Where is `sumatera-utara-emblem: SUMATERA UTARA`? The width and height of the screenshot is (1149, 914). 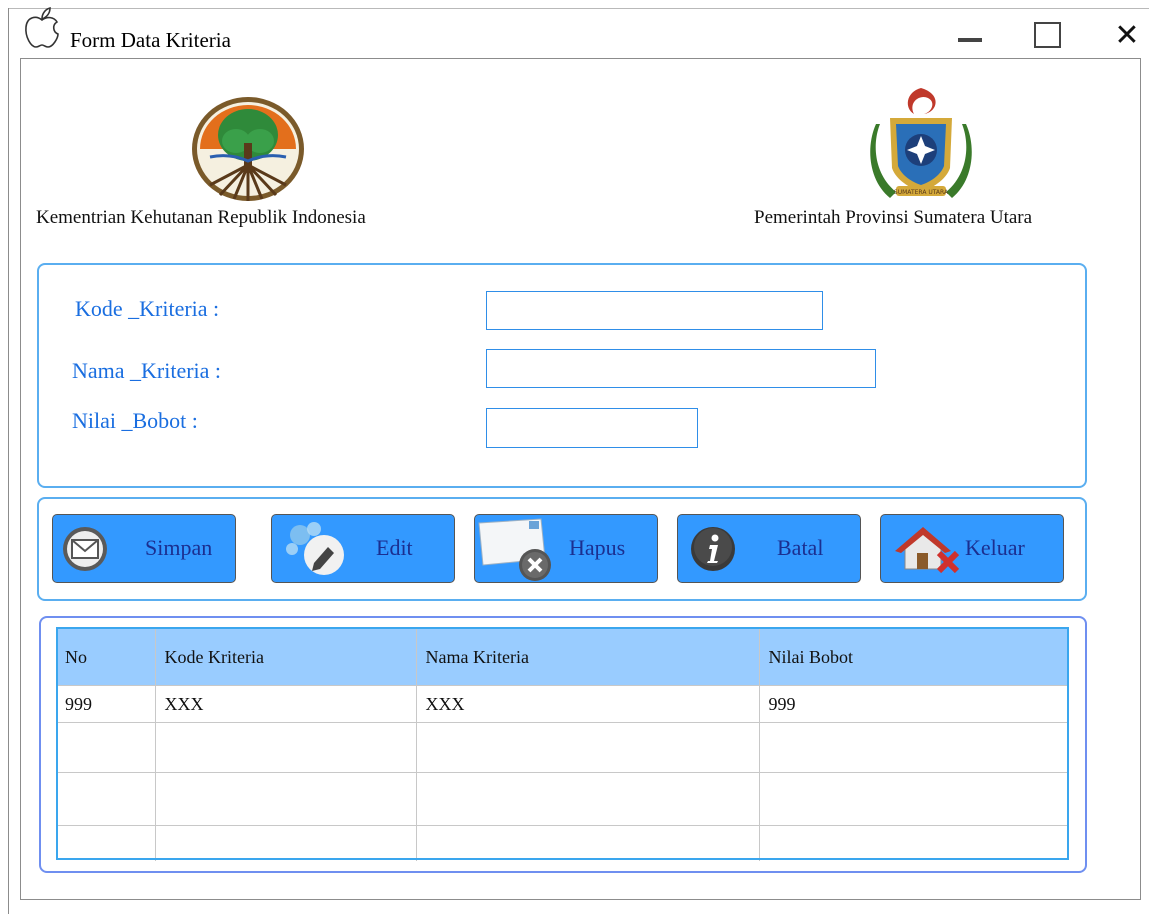
sumatera-utara-emblem: SUMATERA UTARA is located at coordinates (921, 143).